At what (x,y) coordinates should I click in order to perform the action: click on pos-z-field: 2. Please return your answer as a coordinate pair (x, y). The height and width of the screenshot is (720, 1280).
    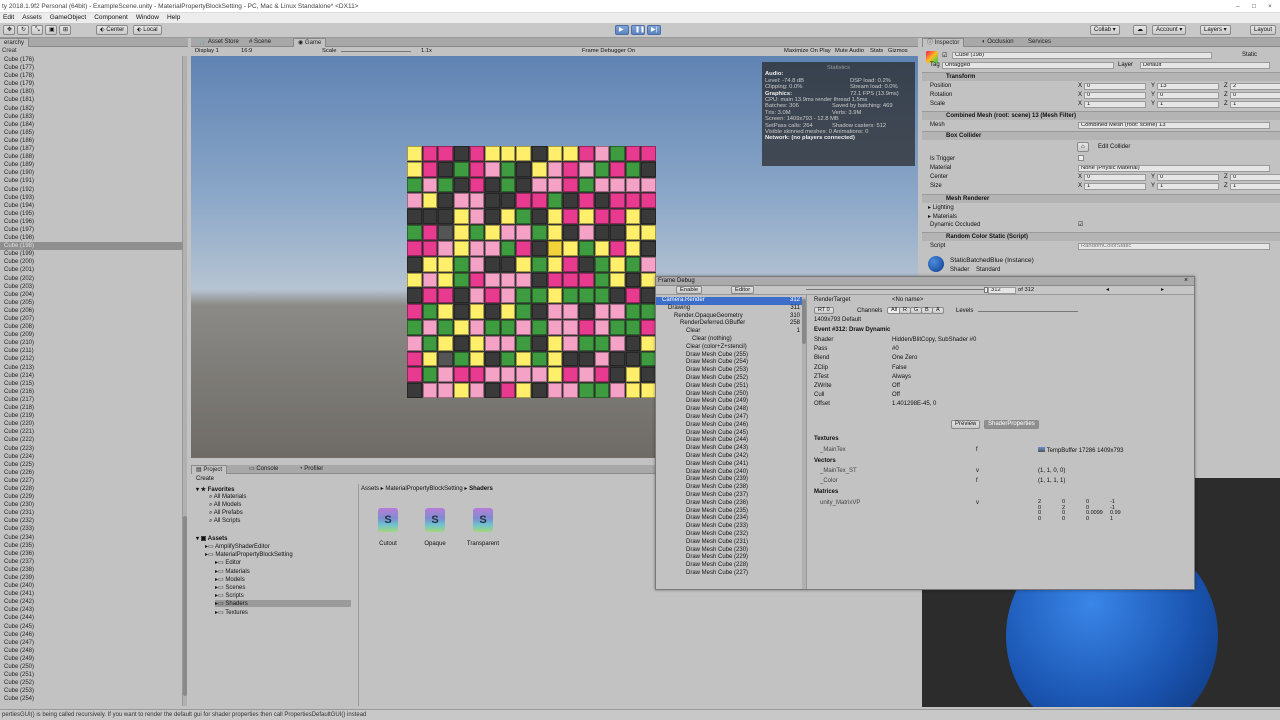
    Looking at the image, I should click on (1255, 86).